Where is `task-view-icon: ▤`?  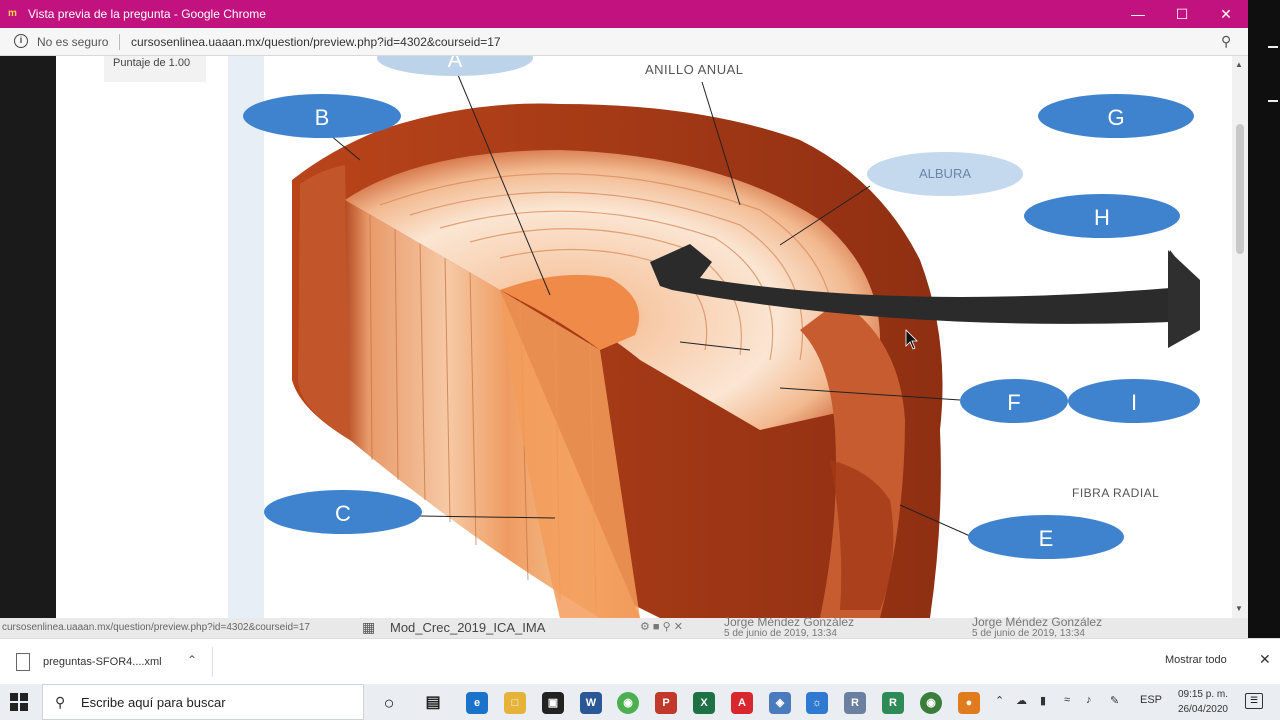
task-view-icon: ▤ is located at coordinates (433, 703).